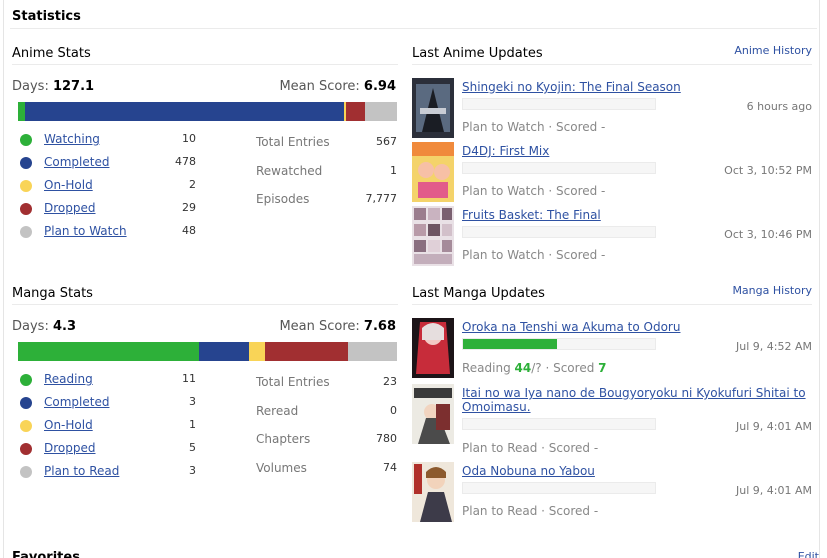 The width and height of the screenshot is (827, 558). Describe the element at coordinates (386, 438) in the screenshot. I see `total-value: 780` at that location.